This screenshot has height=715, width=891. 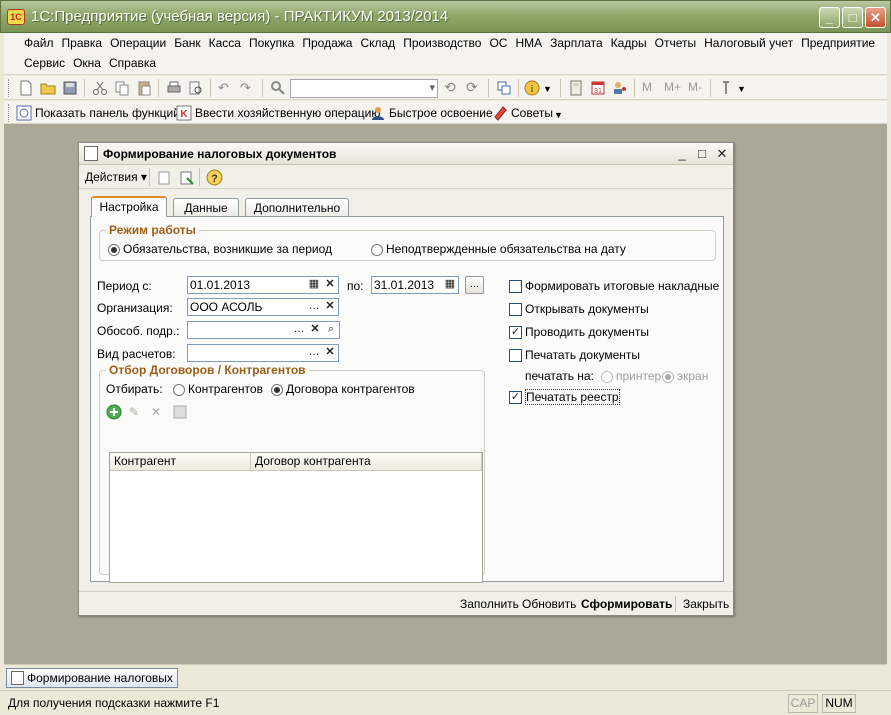 What do you see at coordinates (144, 88) in the screenshot?
I see `paste-icon` at bounding box center [144, 88].